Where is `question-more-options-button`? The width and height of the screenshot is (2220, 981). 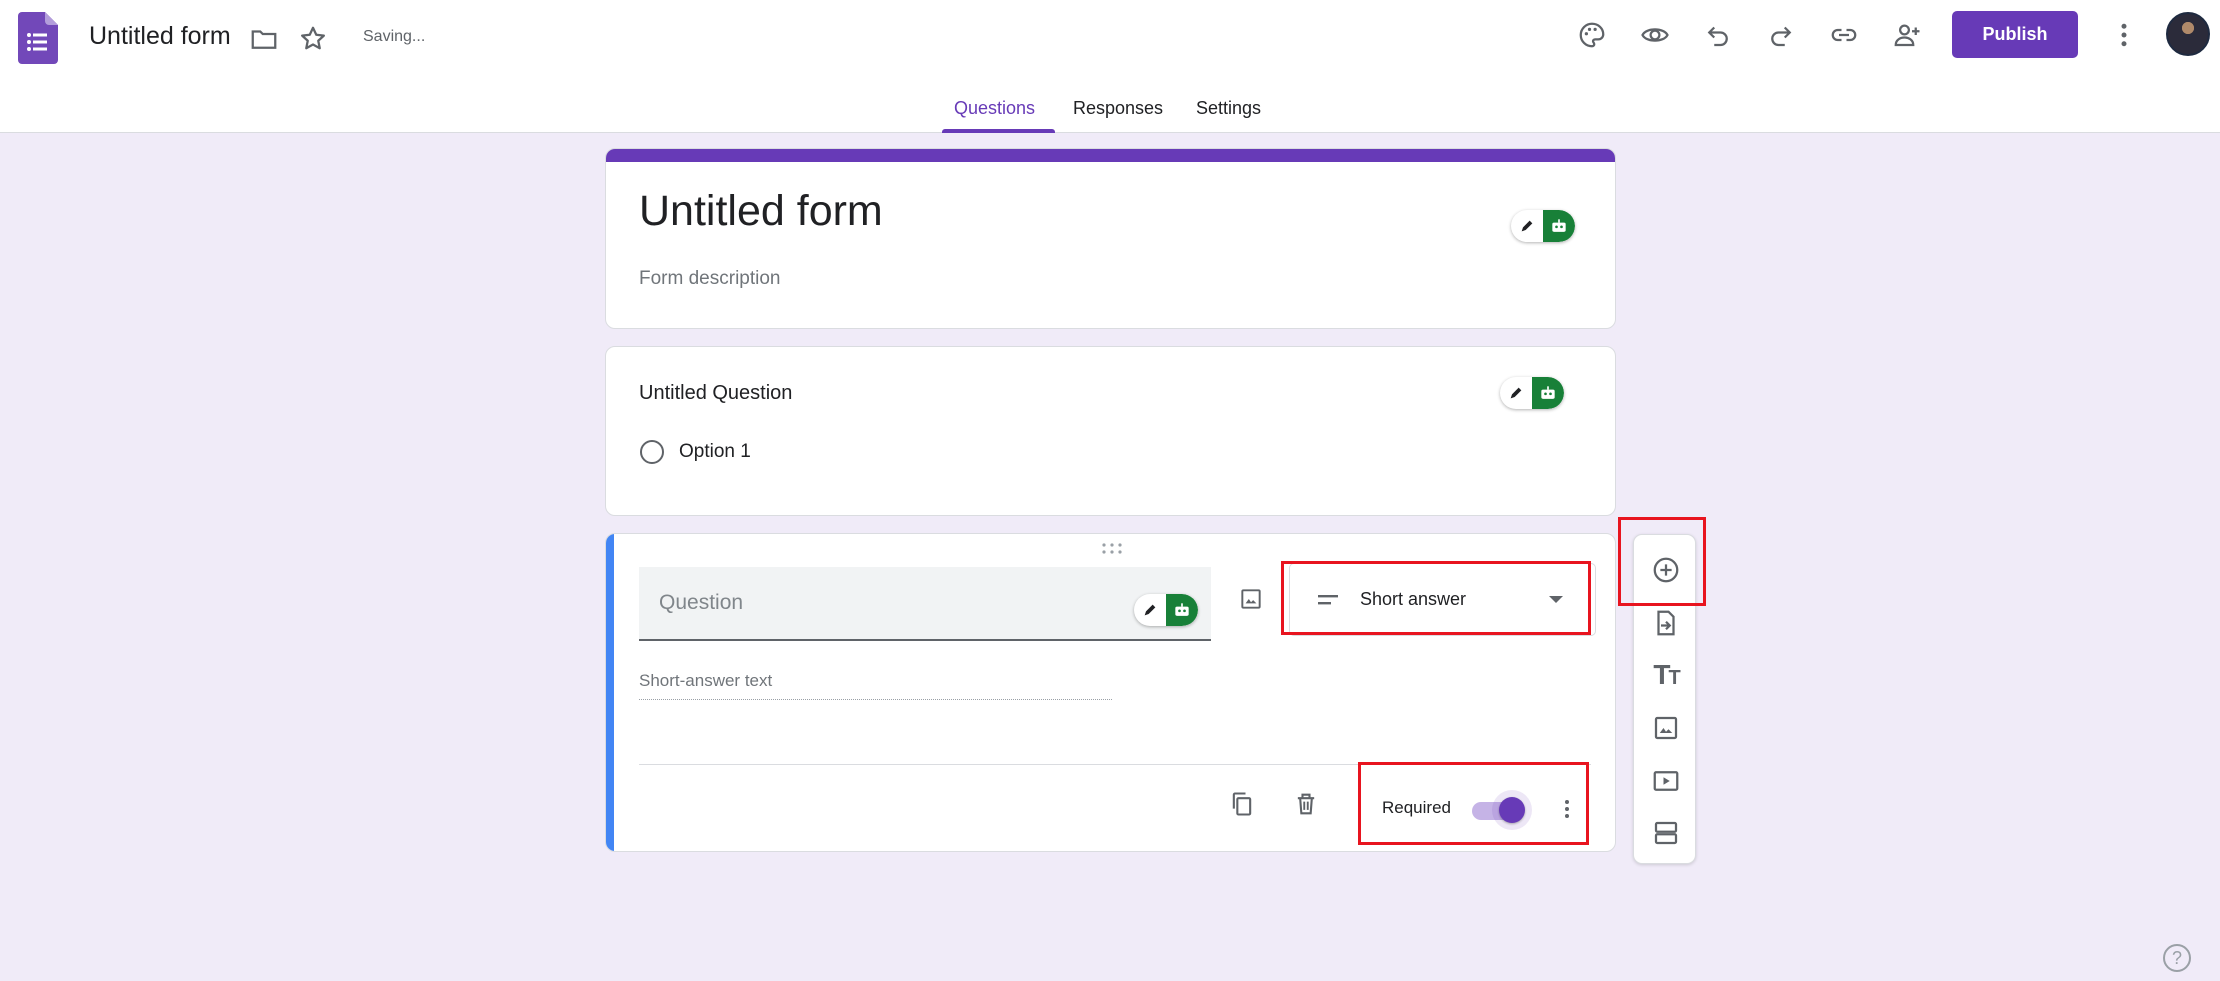 question-more-options-button is located at coordinates (1567, 809).